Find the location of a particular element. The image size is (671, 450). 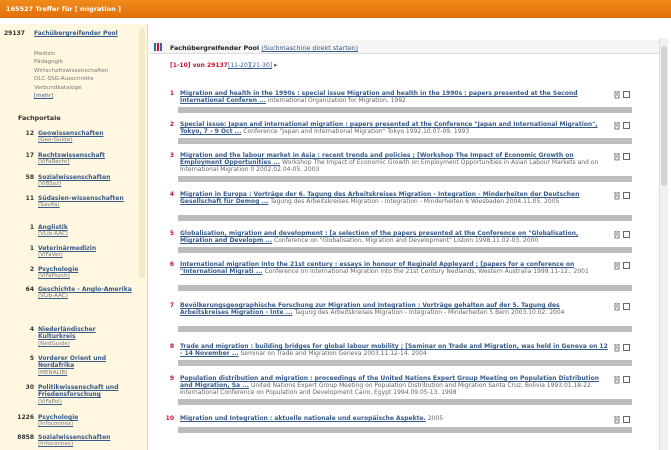

portal-link: Geschichte - Anglo-Amerika (VLib-AAC) is located at coordinates (86, 293).